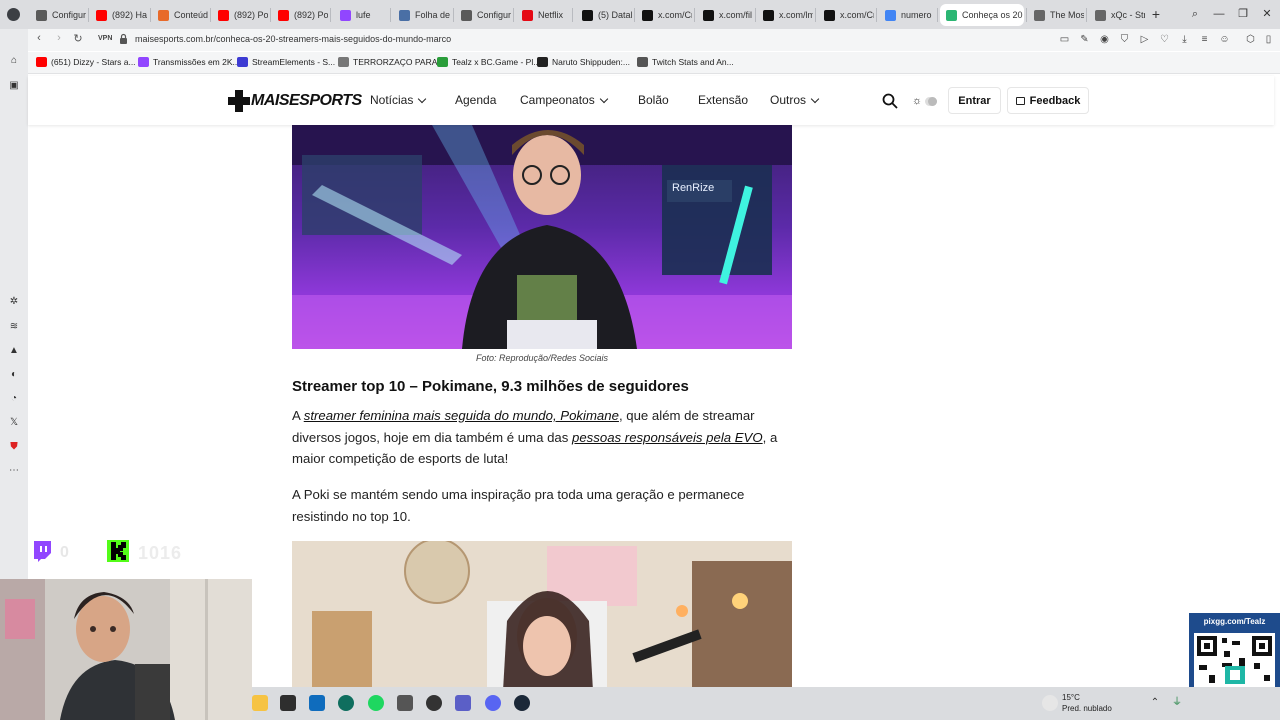 The height and width of the screenshot is (720, 1280). I want to click on wallet-icon: ▣, so click(14, 86).